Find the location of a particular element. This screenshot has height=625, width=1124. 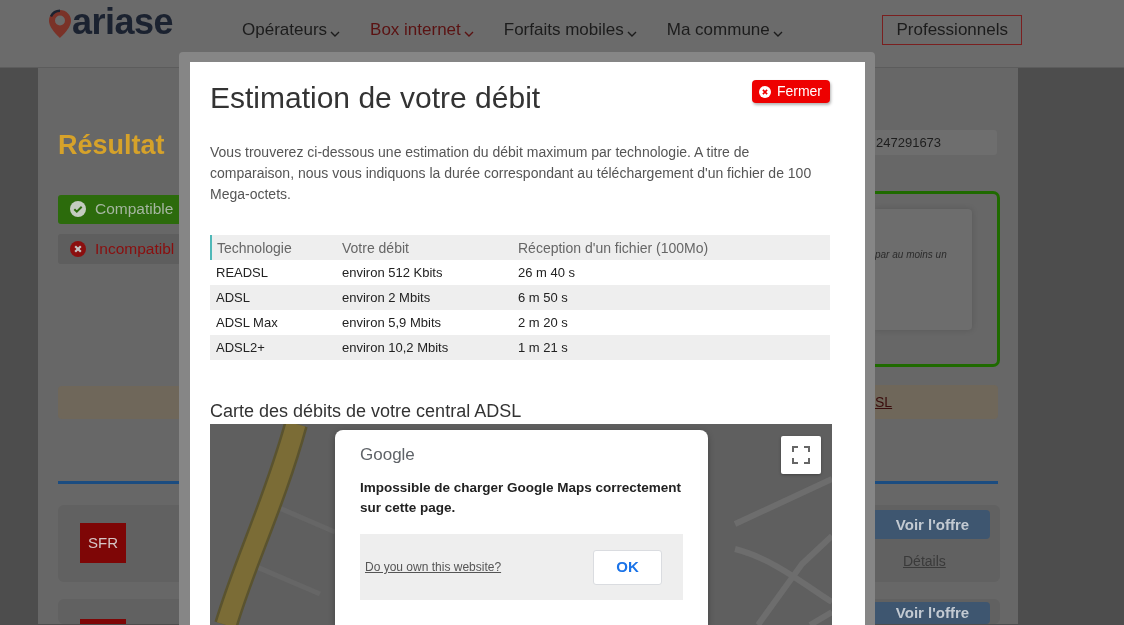

table-header-cell-text: Votre débit is located at coordinates (376, 247).